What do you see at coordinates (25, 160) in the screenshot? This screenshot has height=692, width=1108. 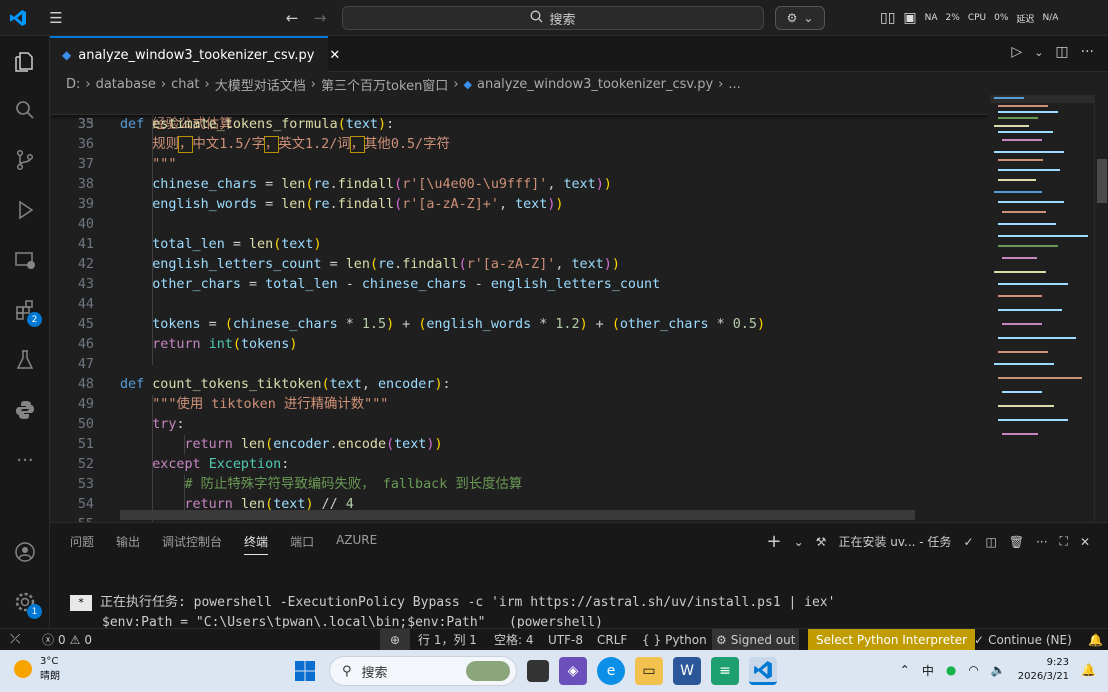 I see `source-control-icon` at bounding box center [25, 160].